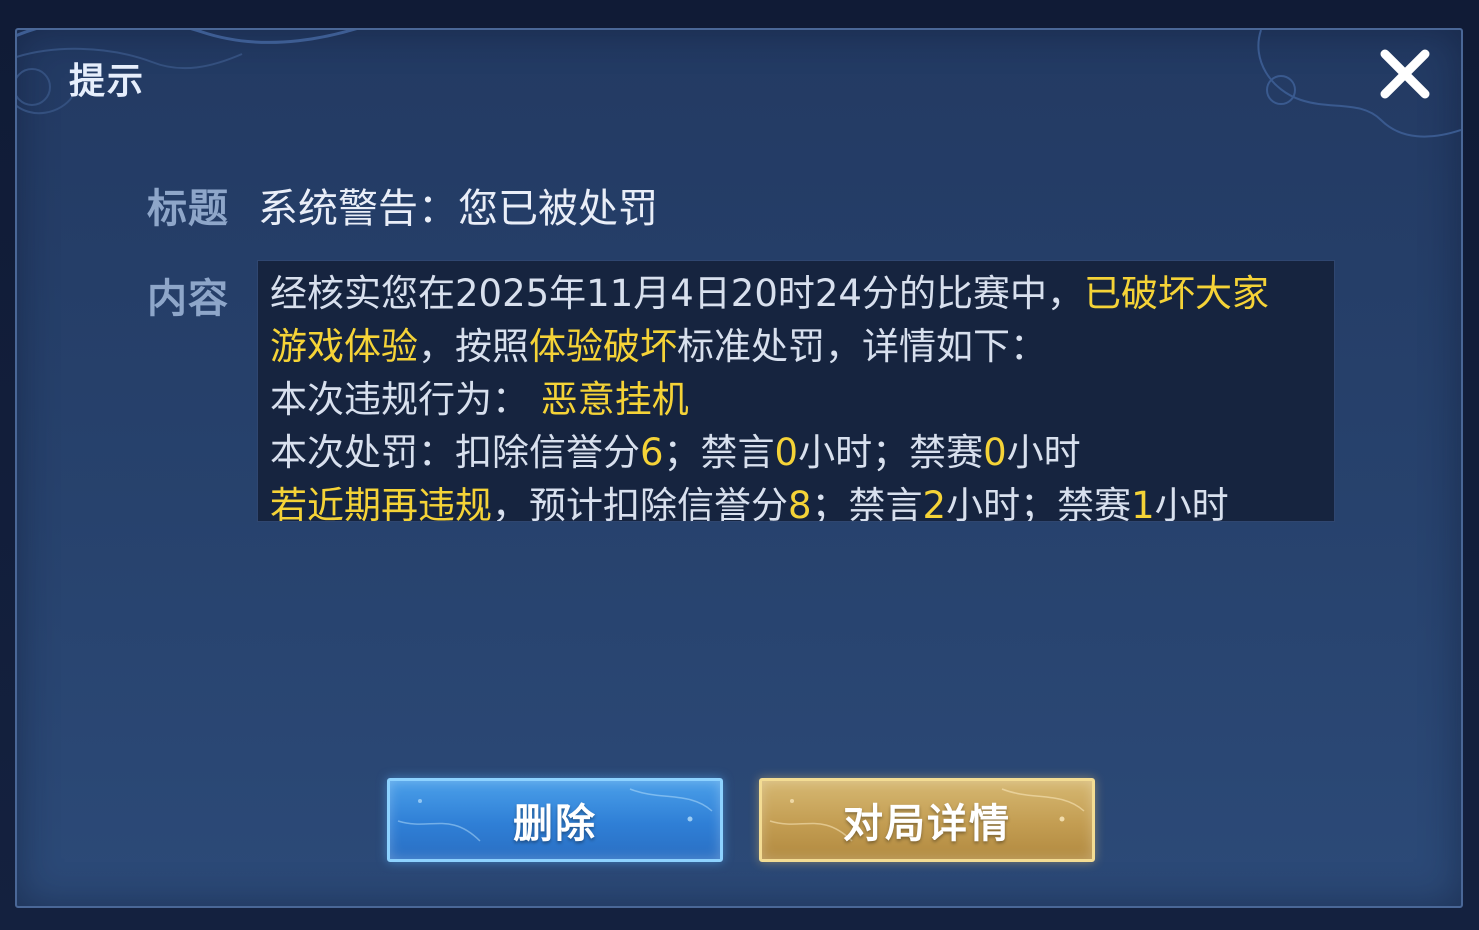 The height and width of the screenshot is (930, 1479). I want to click on message-title: 系统警告：您已被处罚, so click(458, 209).